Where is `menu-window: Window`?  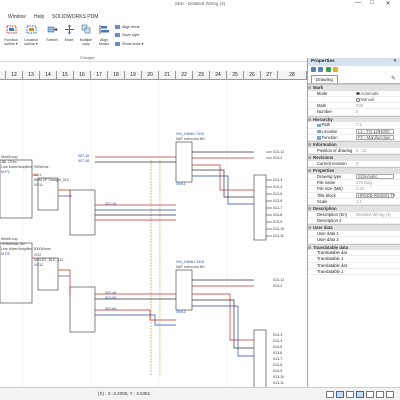
menu-window: Window is located at coordinates (17, 17).